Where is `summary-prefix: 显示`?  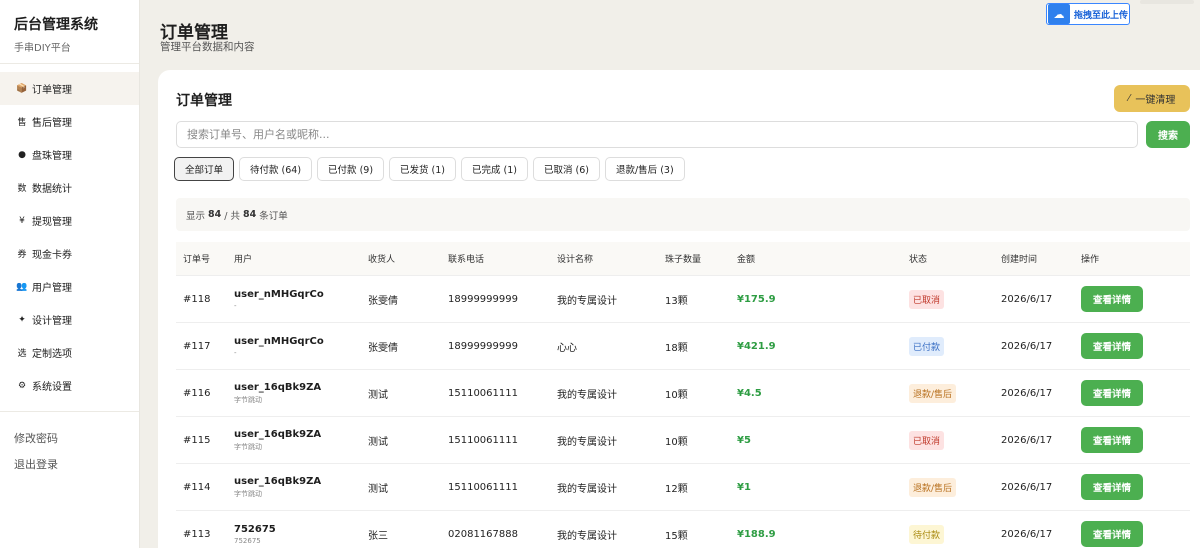 summary-prefix: 显示 is located at coordinates (196, 216).